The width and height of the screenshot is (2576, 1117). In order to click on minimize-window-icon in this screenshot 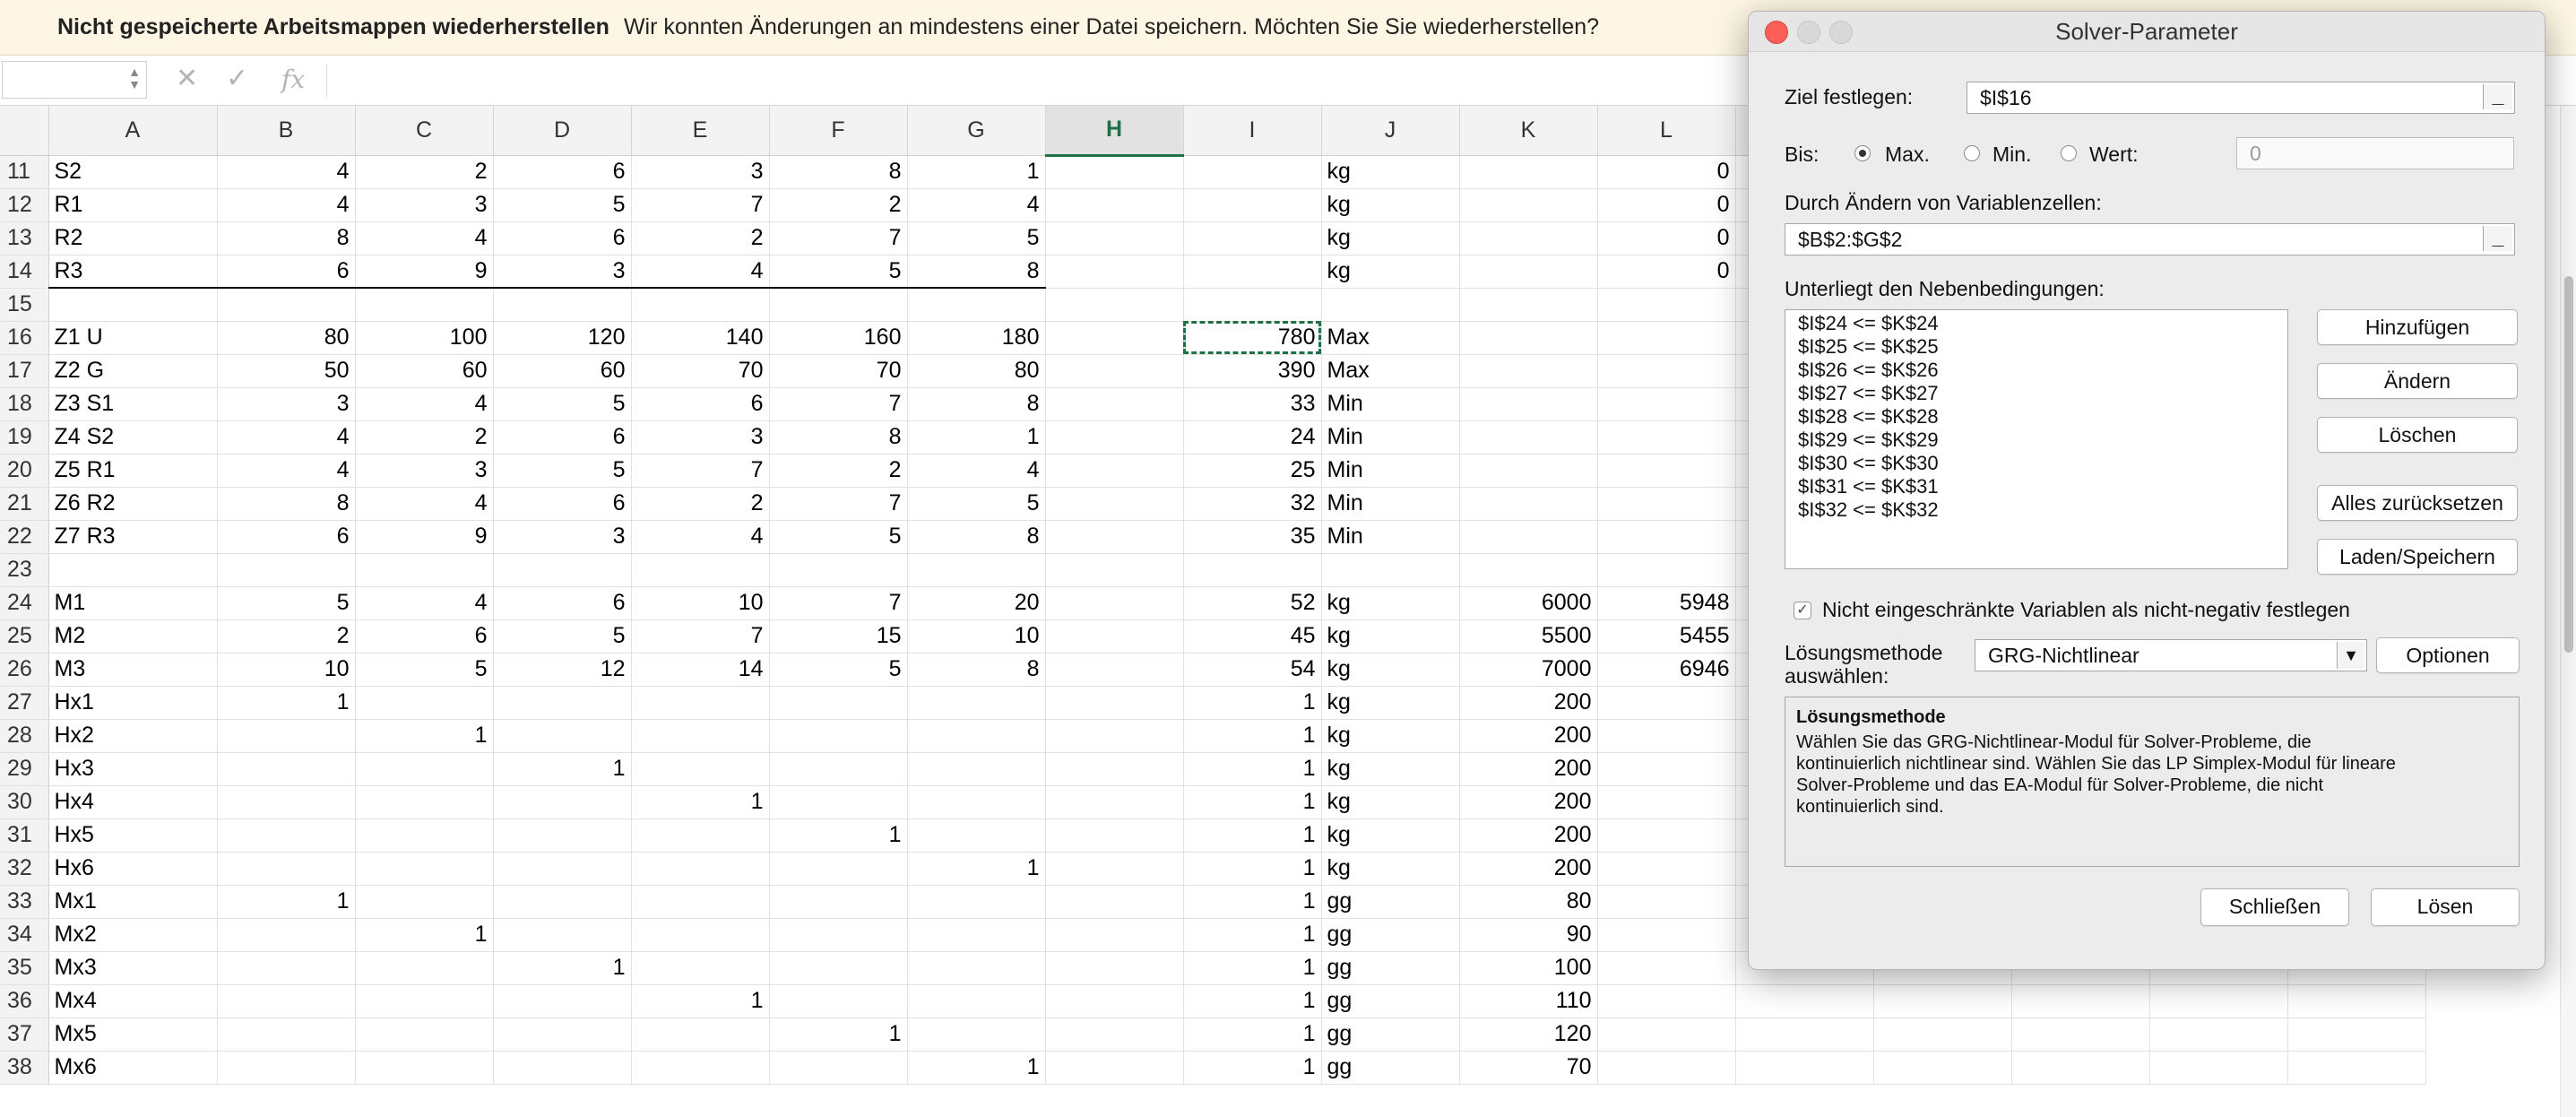, I will do `click(1808, 32)`.